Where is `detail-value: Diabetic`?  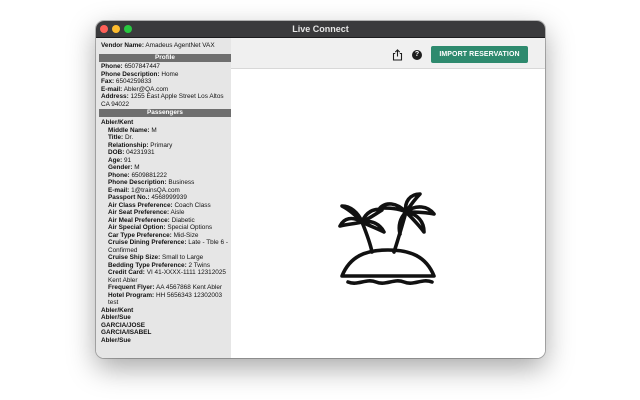
detail-value: Diabetic is located at coordinates (183, 220).